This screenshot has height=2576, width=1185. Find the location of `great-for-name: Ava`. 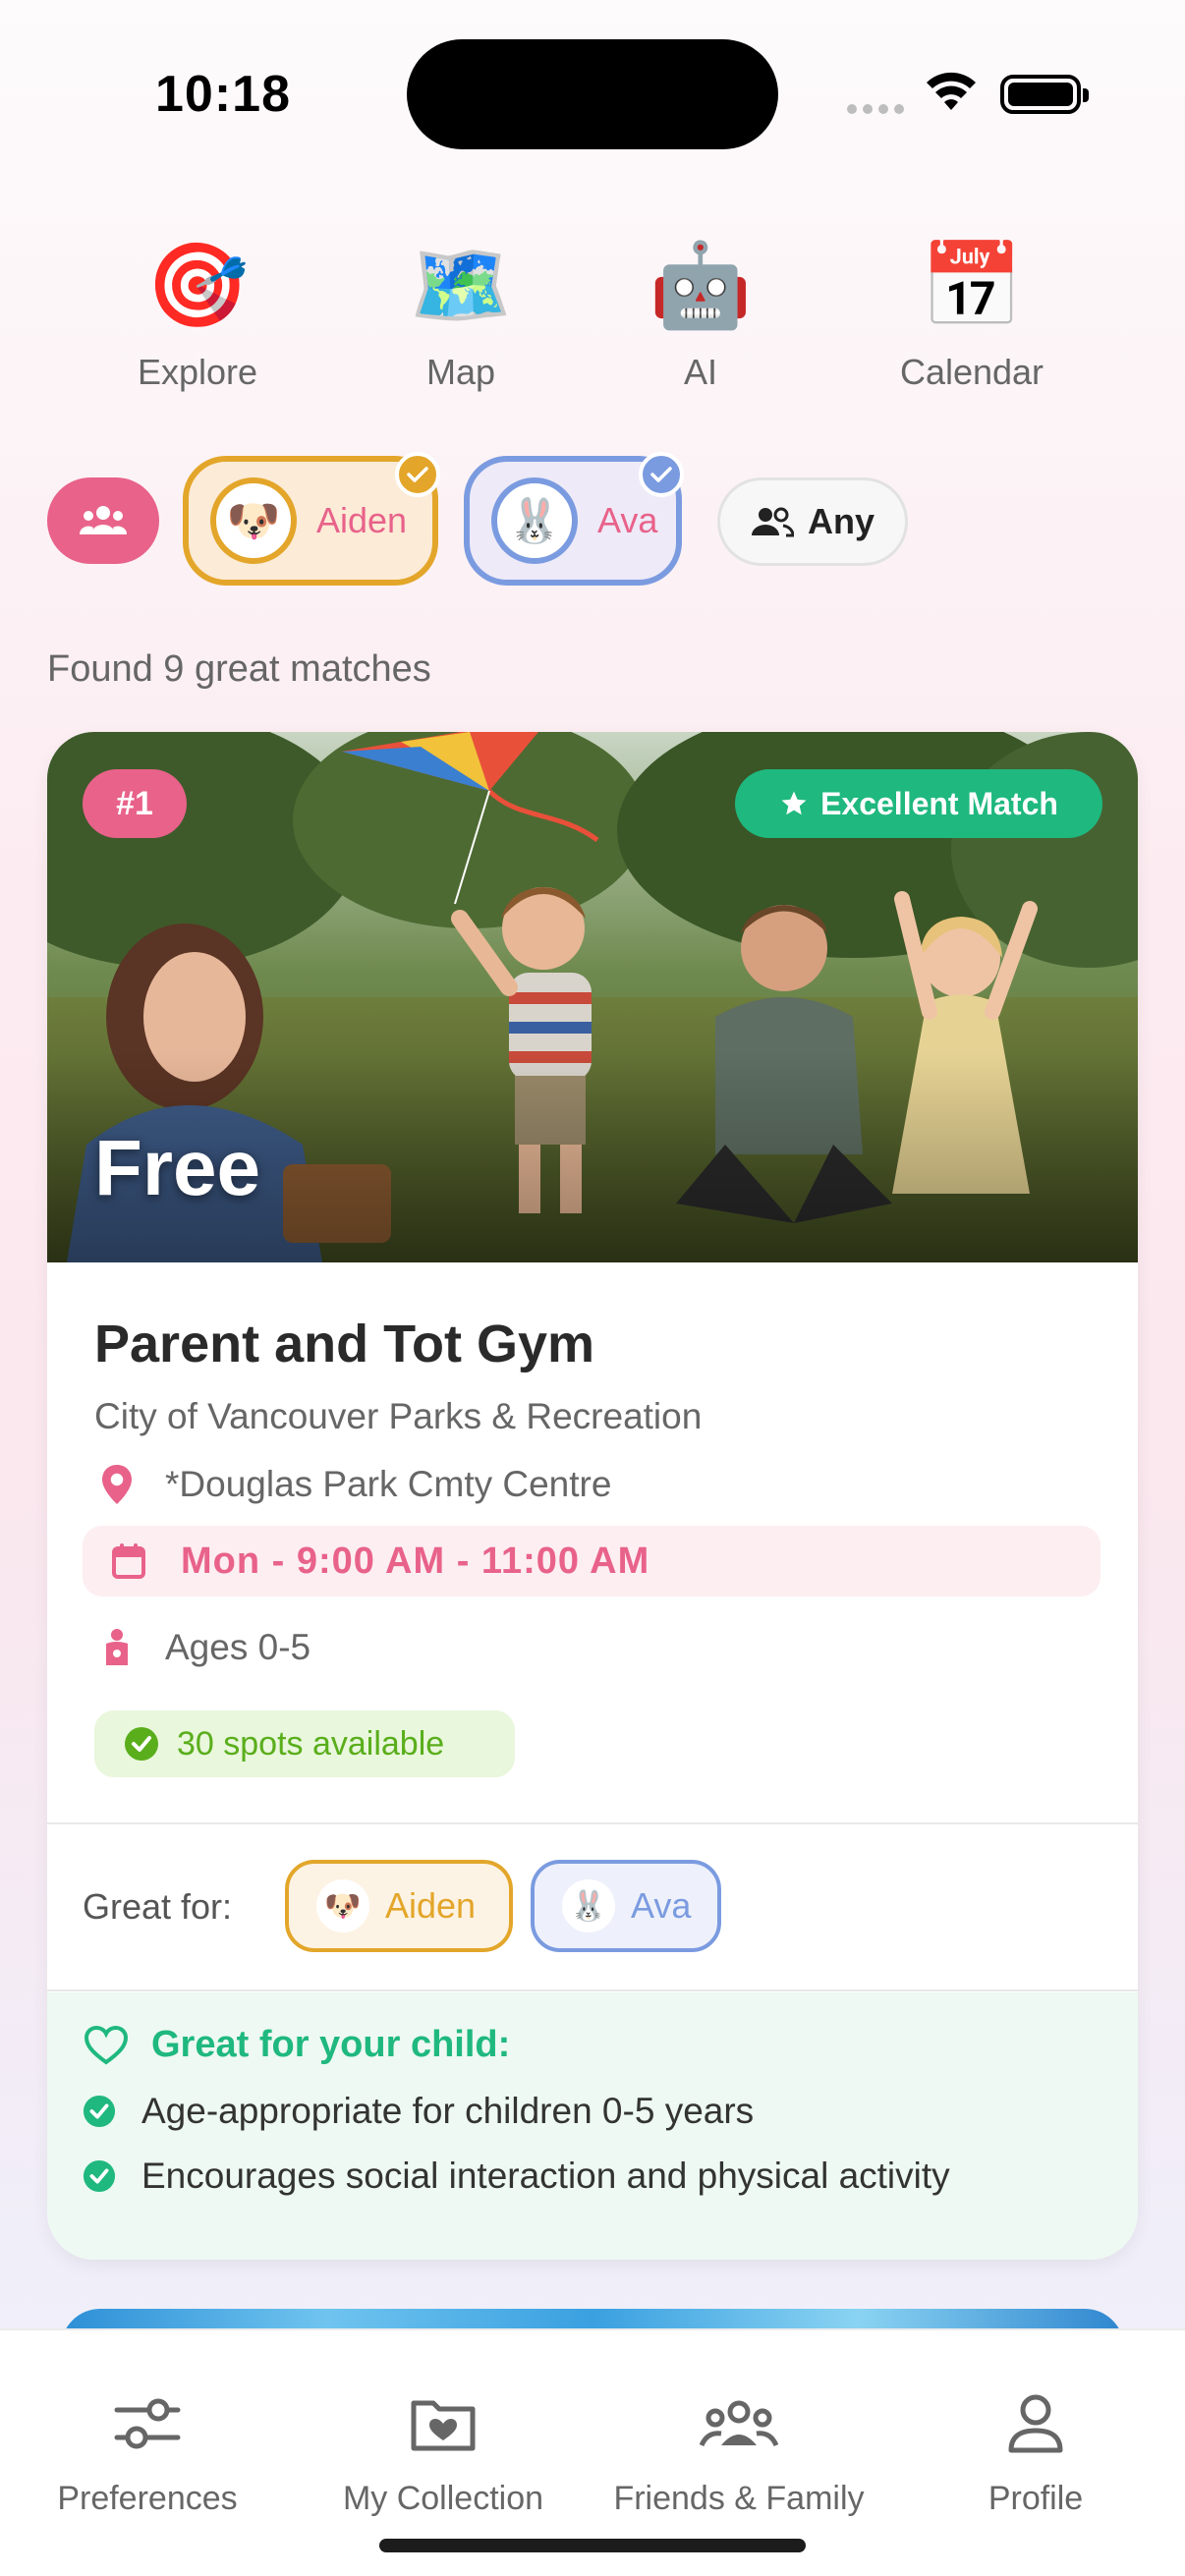

great-for-name: Ava is located at coordinates (662, 1905).